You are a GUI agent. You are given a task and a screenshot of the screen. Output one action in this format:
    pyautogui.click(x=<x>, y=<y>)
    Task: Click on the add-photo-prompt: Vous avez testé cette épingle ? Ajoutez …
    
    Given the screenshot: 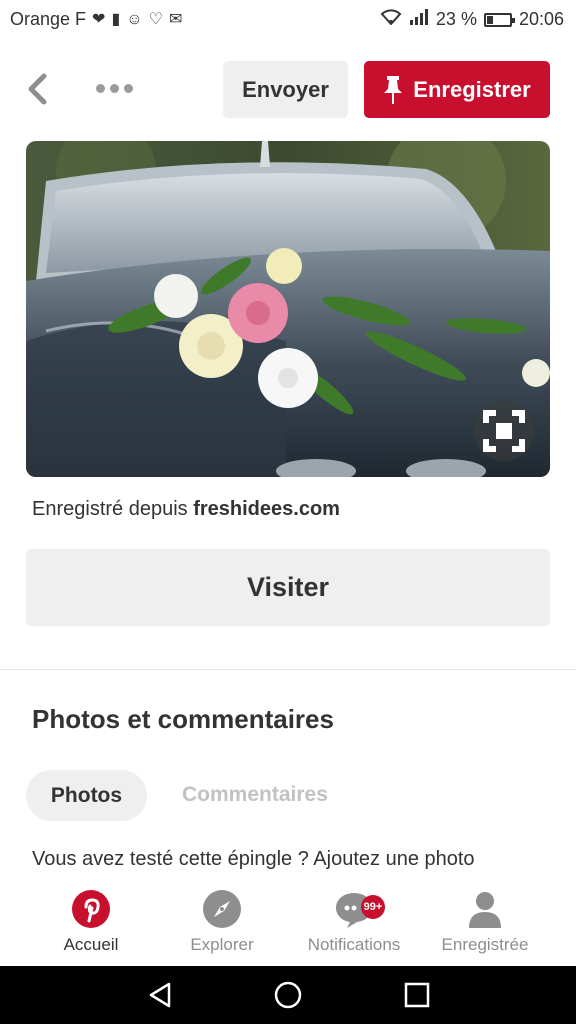 What is the action you would take?
    pyautogui.click(x=253, y=859)
    